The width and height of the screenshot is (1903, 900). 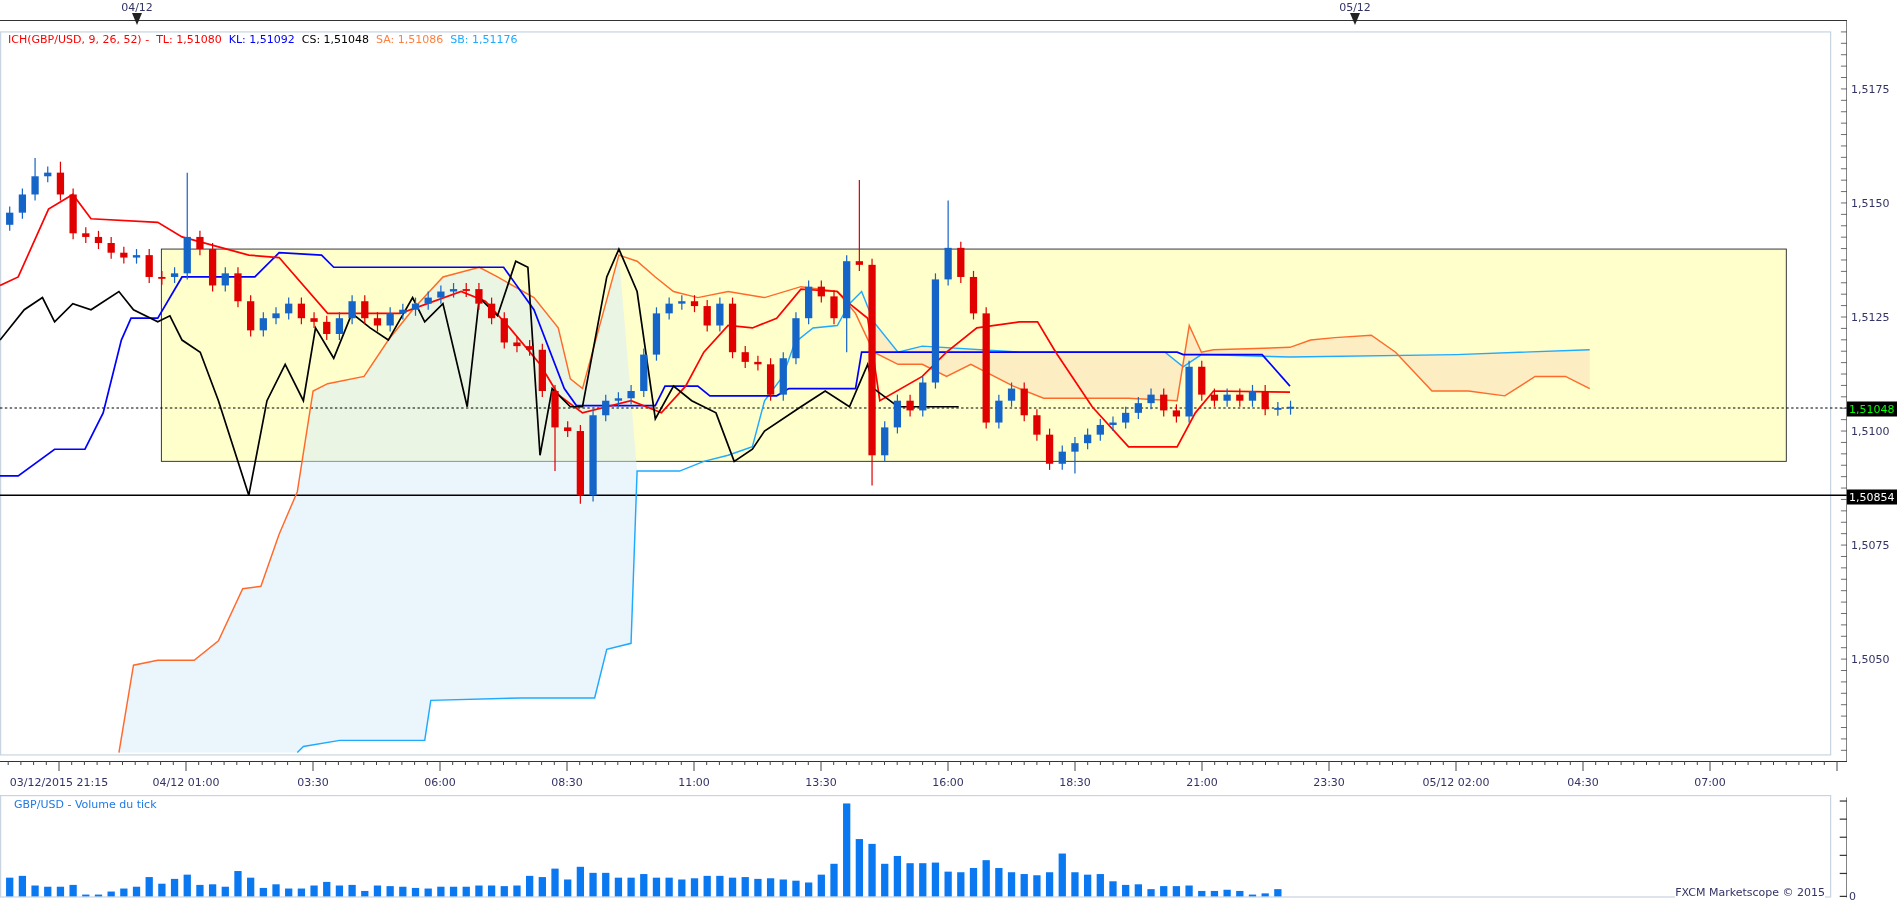 I want to click on volume-title: GBP/USD - Volume du tick, so click(x=85, y=804).